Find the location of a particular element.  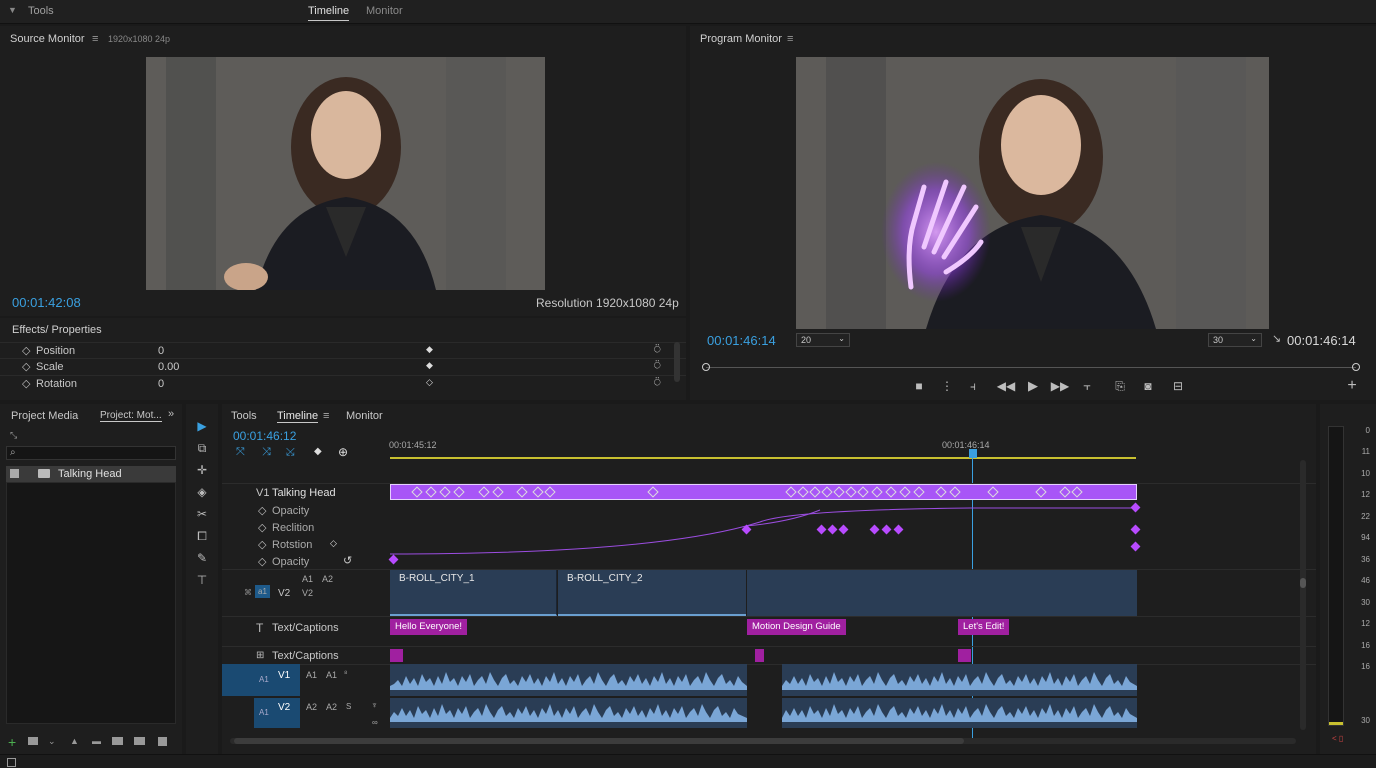

mark-in-button: ⫞ is located at coordinates (973, 386).